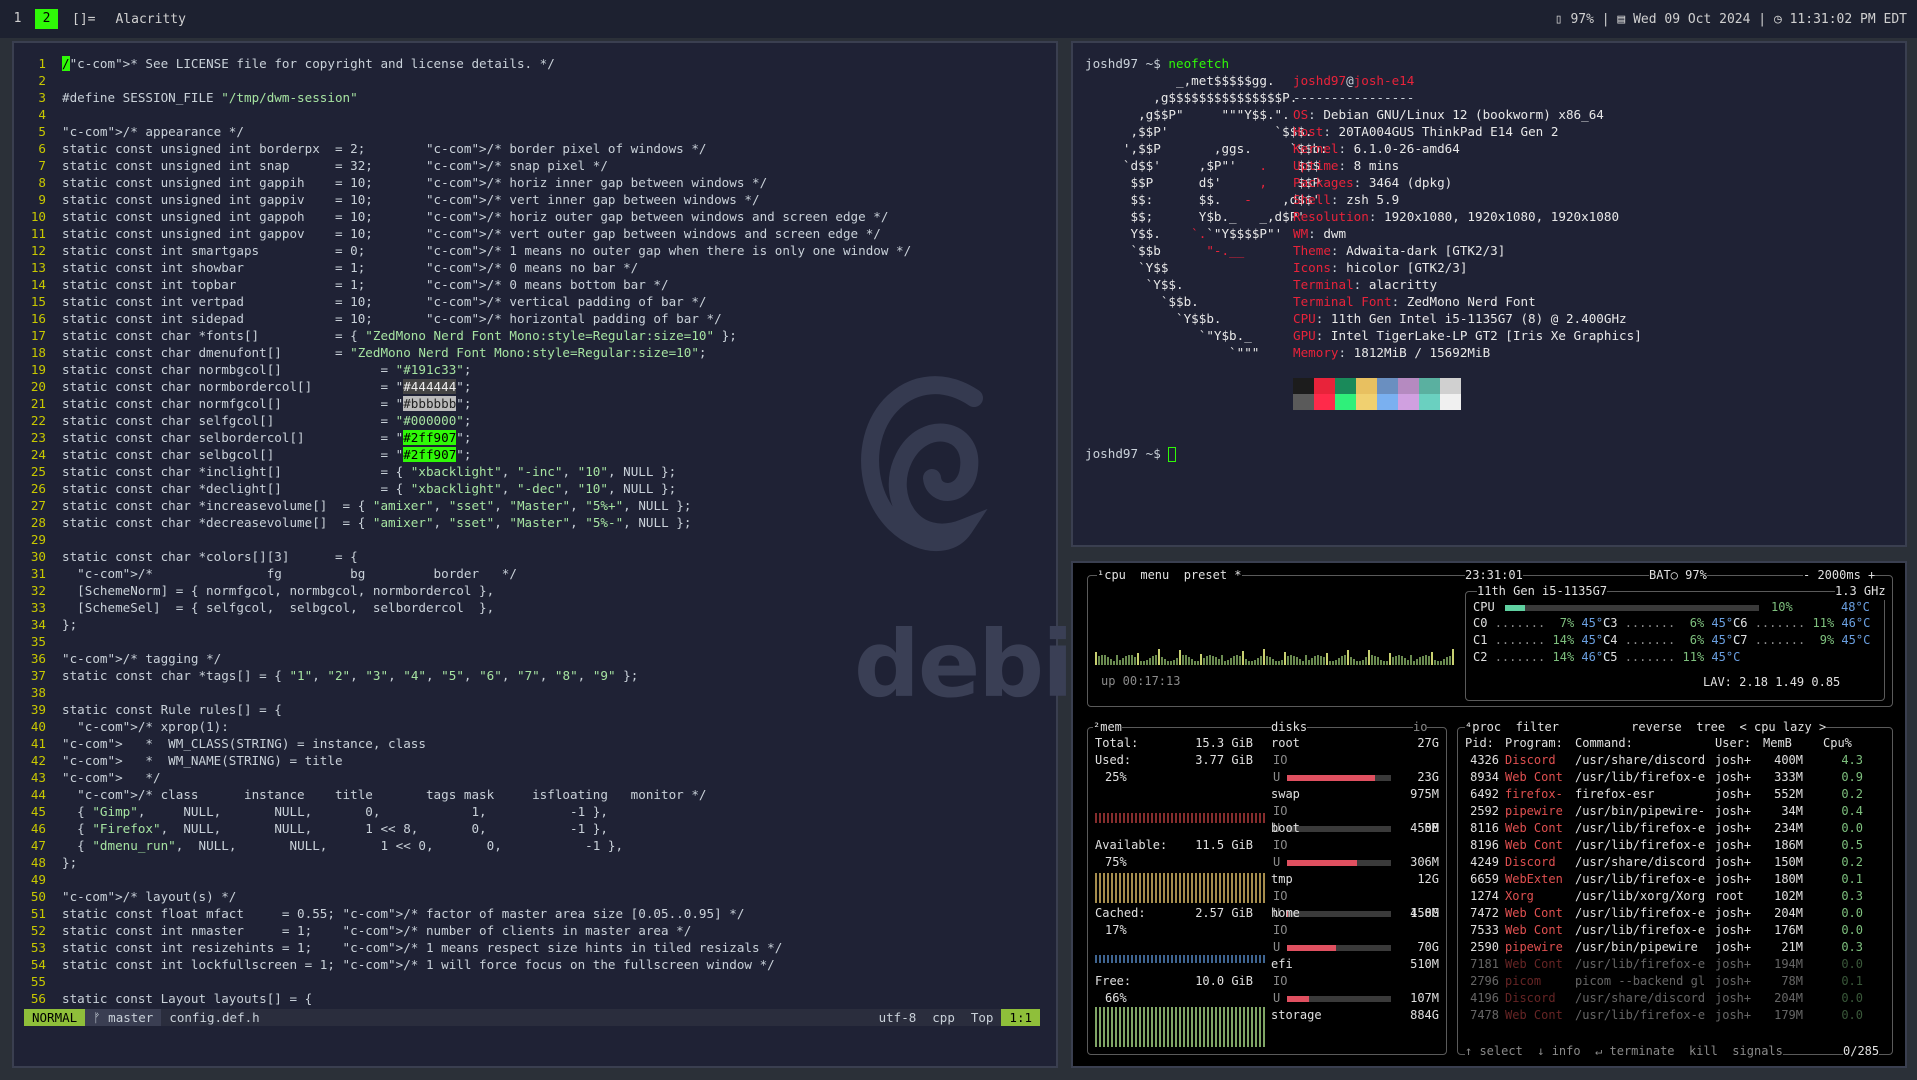 This screenshot has width=1917, height=1080. Describe the element at coordinates (1534, 879) in the screenshot. I see `proc-cell: WebExten` at that location.